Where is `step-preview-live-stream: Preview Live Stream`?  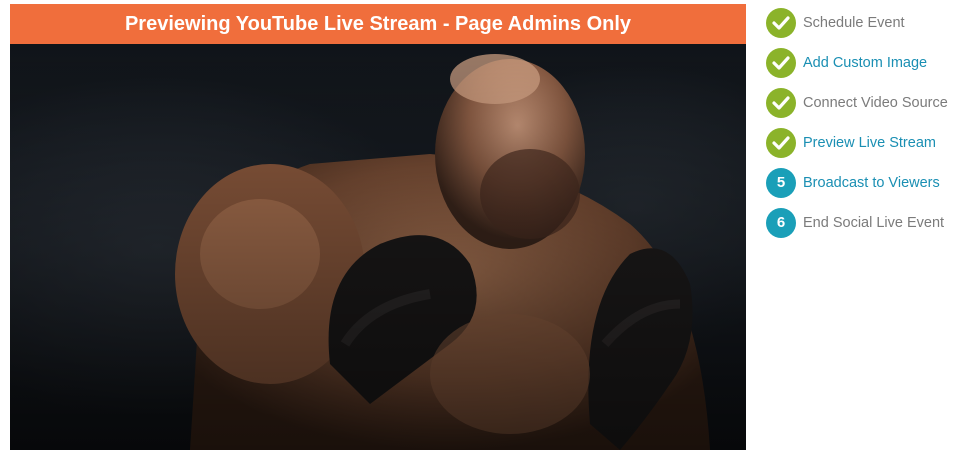 step-preview-live-stream: Preview Live Stream is located at coordinates (864, 143).